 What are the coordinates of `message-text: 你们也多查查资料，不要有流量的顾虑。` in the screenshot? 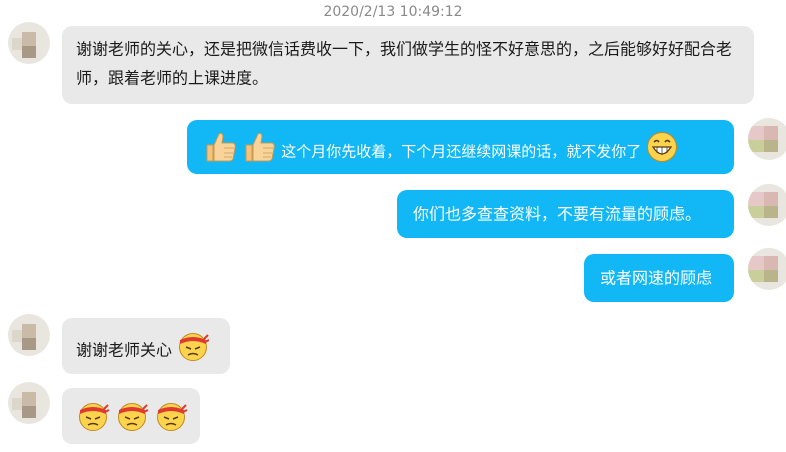 It's located at (557, 214).